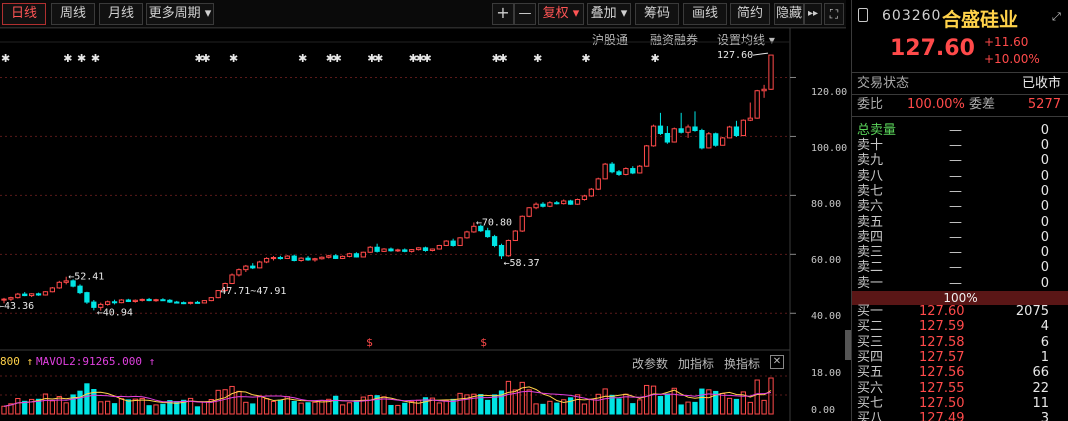  Describe the element at coordinates (115, 313) in the screenshot. I see `low-annotation: ←40.94` at that location.